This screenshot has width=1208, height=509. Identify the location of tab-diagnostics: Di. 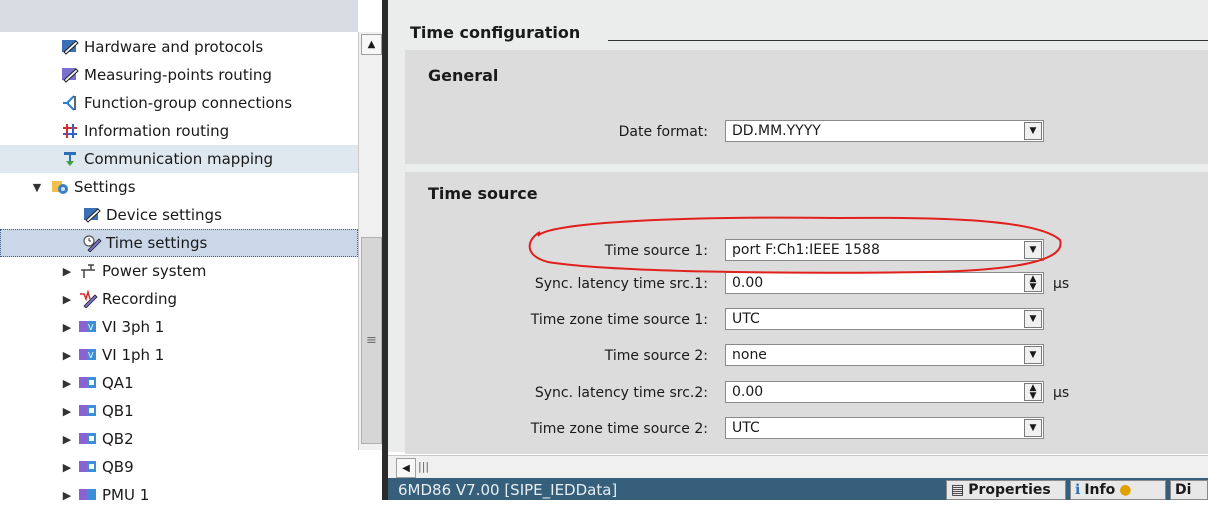
(1189, 490).